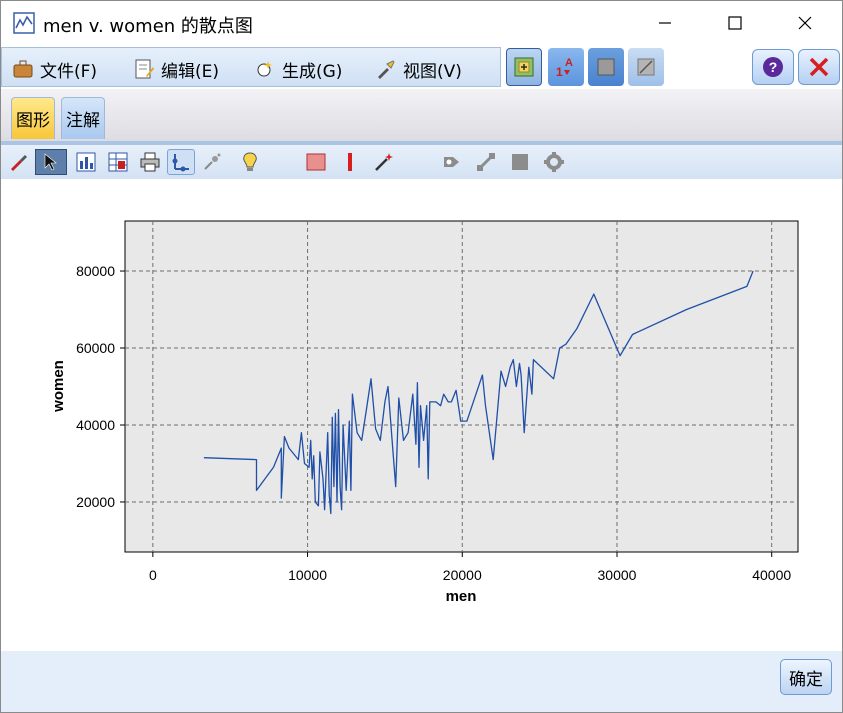 The height and width of the screenshot is (713, 843). I want to click on tab-annotation: 注解, so click(83, 118).